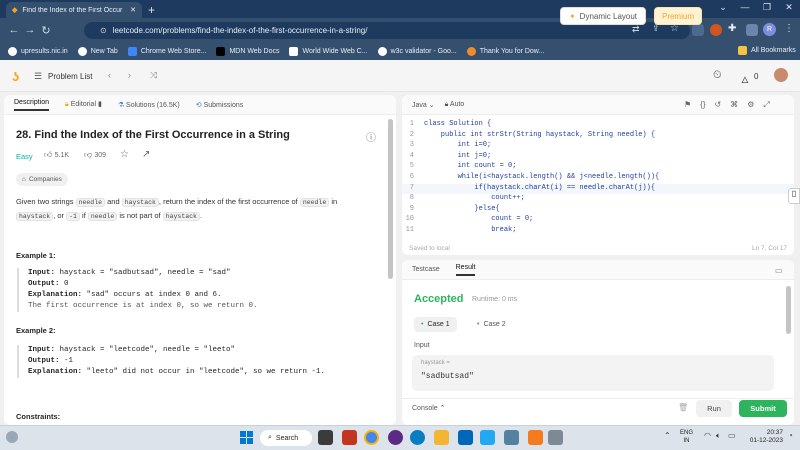 Image resolution: width=800 pixels, height=450 pixels. What do you see at coordinates (30, 30) in the screenshot?
I see `forward-button: →` at bounding box center [30, 30].